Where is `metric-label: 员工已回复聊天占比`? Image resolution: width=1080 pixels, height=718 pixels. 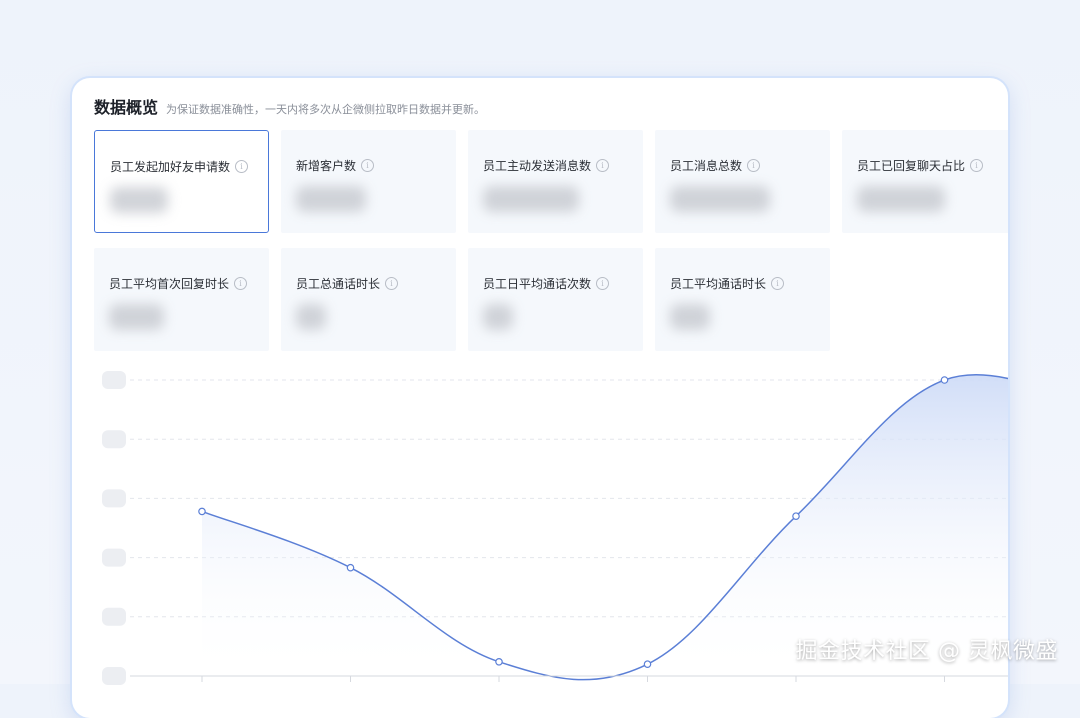
metric-label: 员工已回复聊天占比 is located at coordinates (911, 166).